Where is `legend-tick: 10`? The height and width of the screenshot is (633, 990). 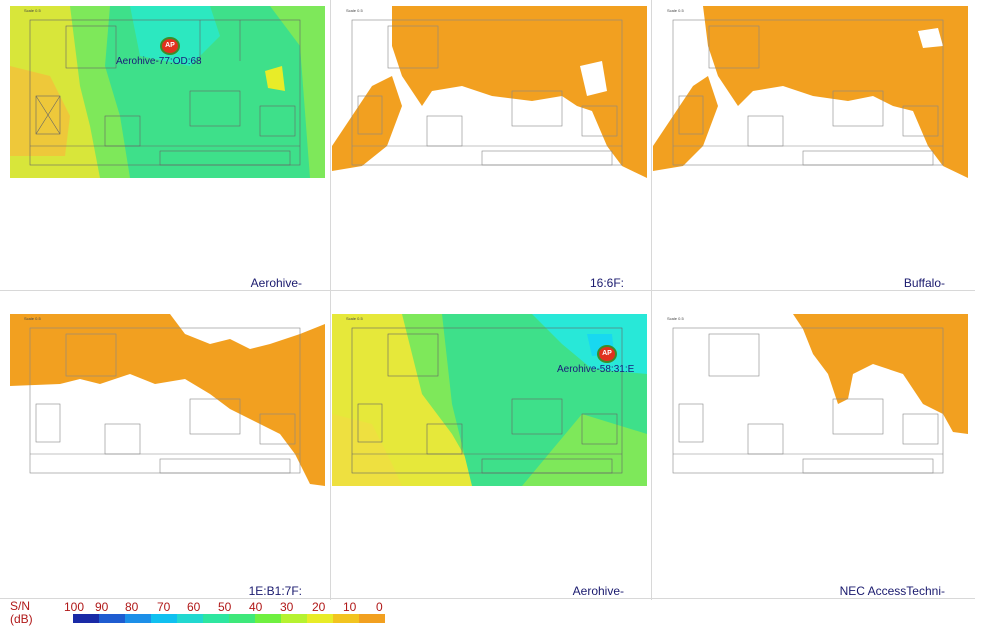
legend-tick: 10 is located at coordinates (350, 607).